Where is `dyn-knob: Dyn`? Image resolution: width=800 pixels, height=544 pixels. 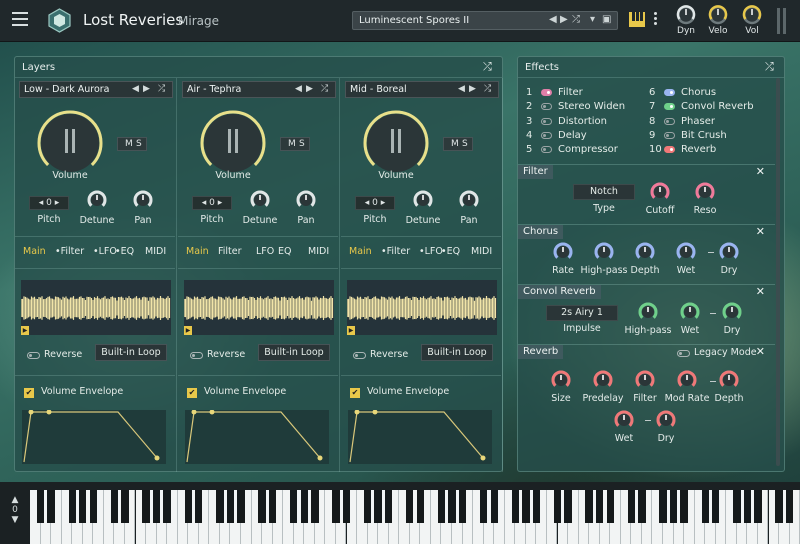
dyn-knob: Dyn is located at coordinates (686, 20).